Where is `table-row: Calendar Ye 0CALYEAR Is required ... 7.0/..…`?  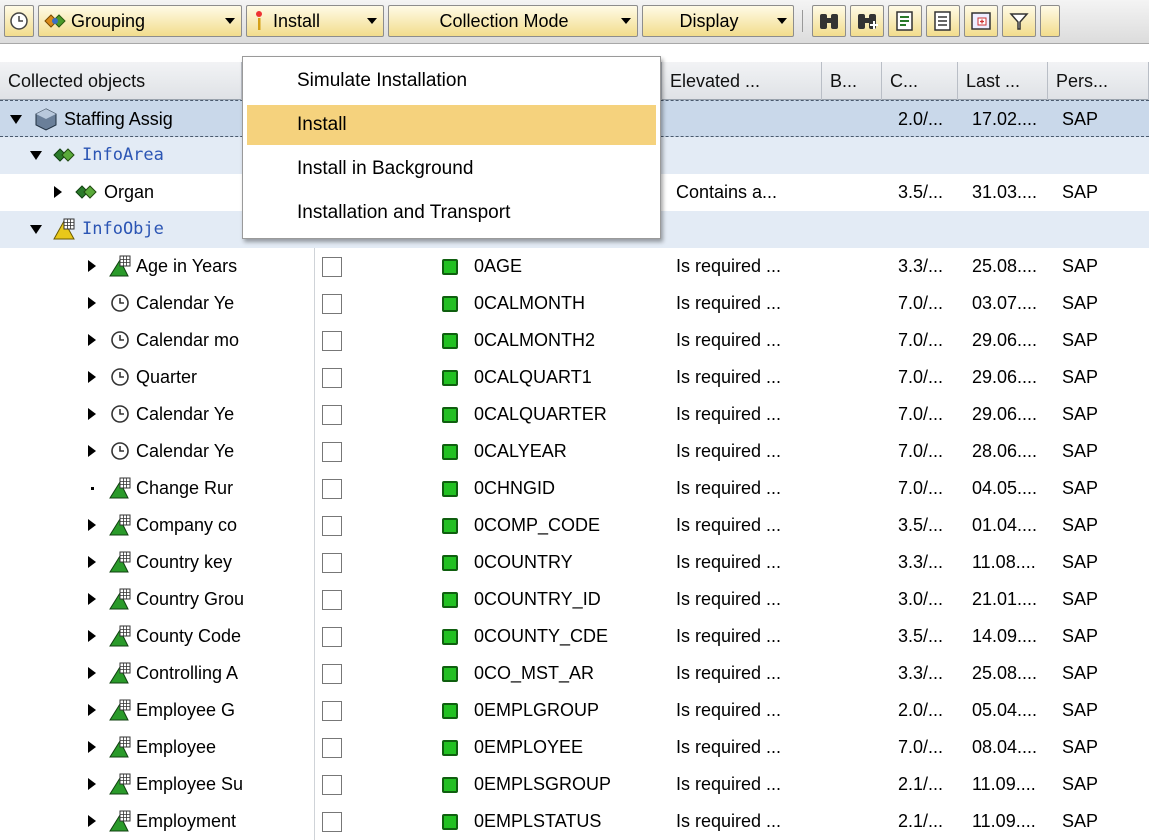 table-row: Calendar Ye 0CALYEAR Is required ... 7.0/..… is located at coordinates (574, 451).